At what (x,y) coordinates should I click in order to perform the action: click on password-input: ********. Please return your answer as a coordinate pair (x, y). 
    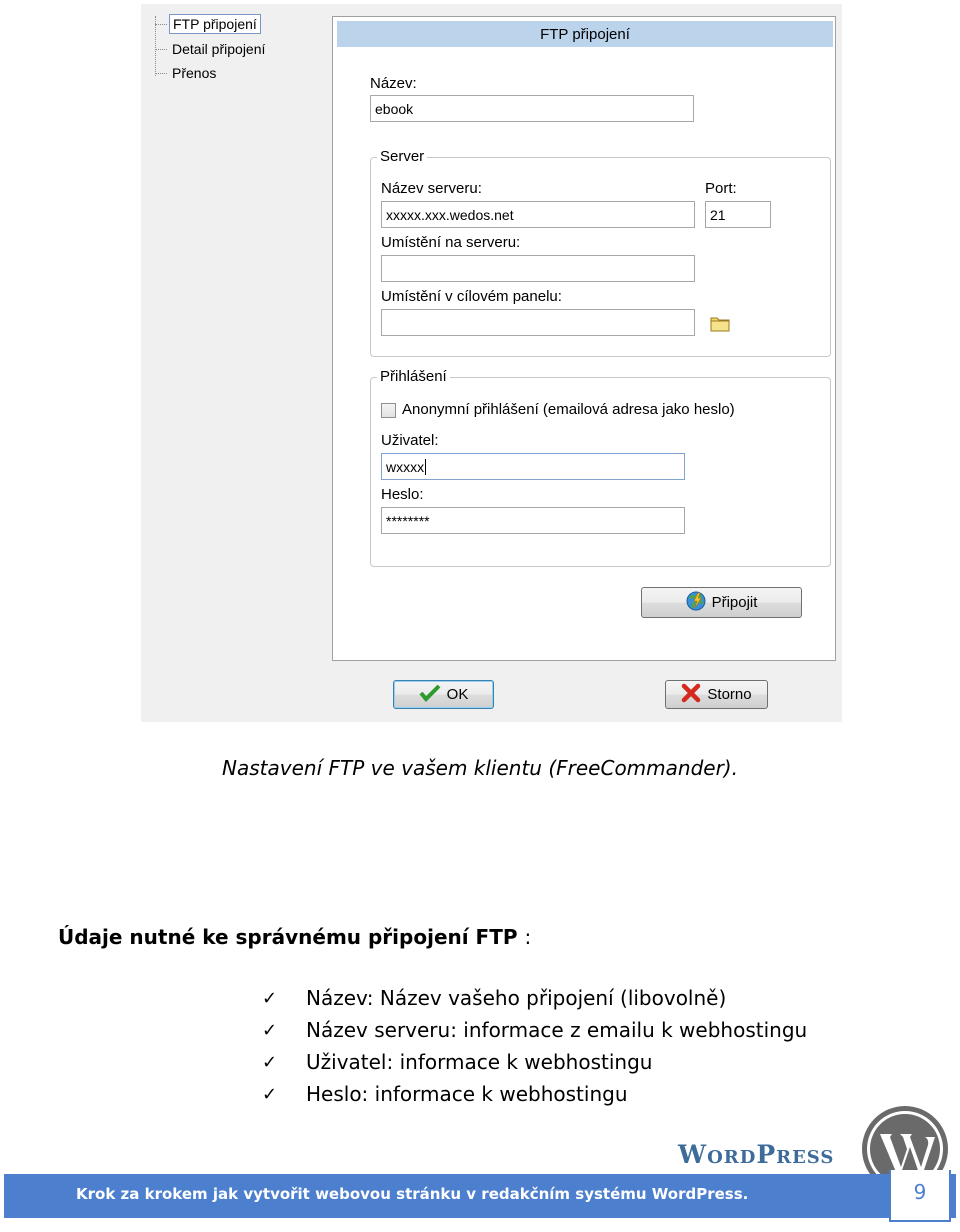
    Looking at the image, I should click on (533, 520).